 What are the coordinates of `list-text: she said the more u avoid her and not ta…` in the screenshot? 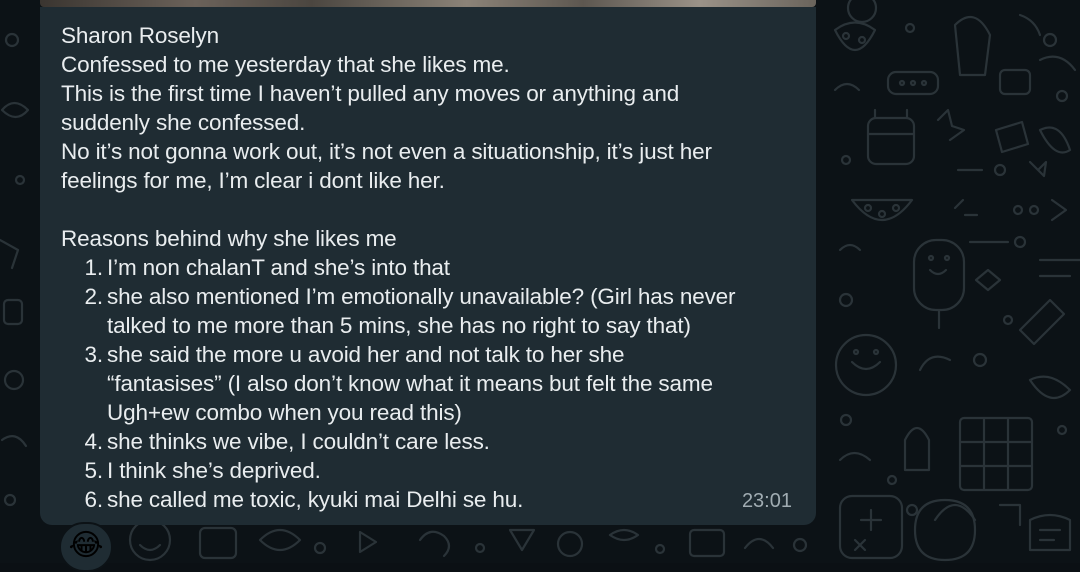 It's located at (410, 383).